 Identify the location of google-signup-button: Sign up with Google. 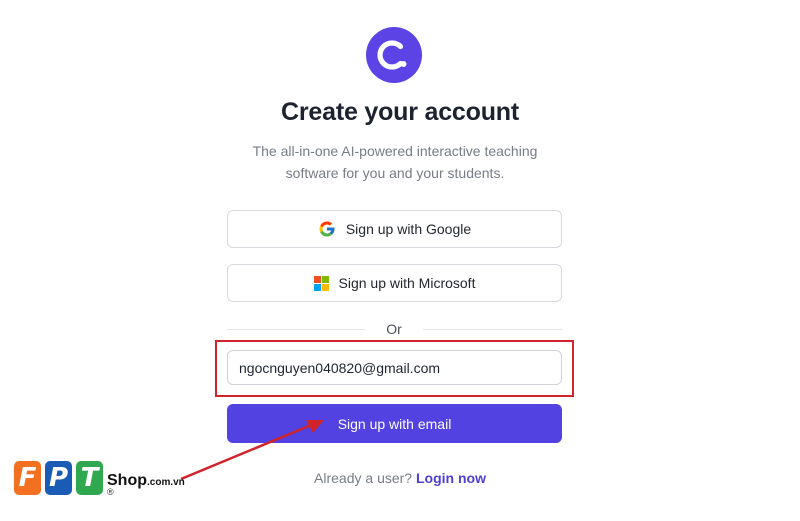
(394, 229).